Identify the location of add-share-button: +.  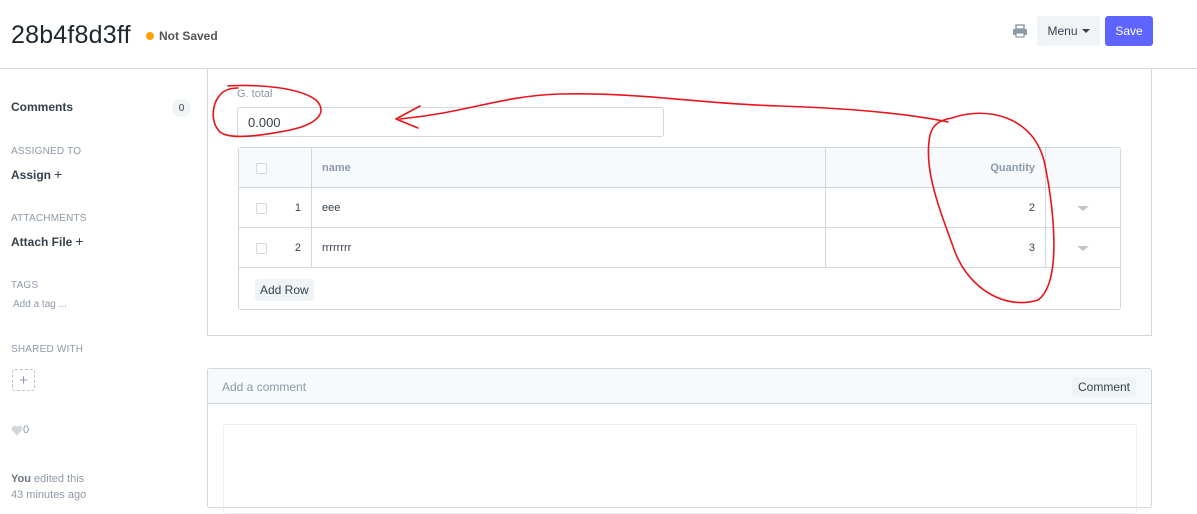
(23, 380).